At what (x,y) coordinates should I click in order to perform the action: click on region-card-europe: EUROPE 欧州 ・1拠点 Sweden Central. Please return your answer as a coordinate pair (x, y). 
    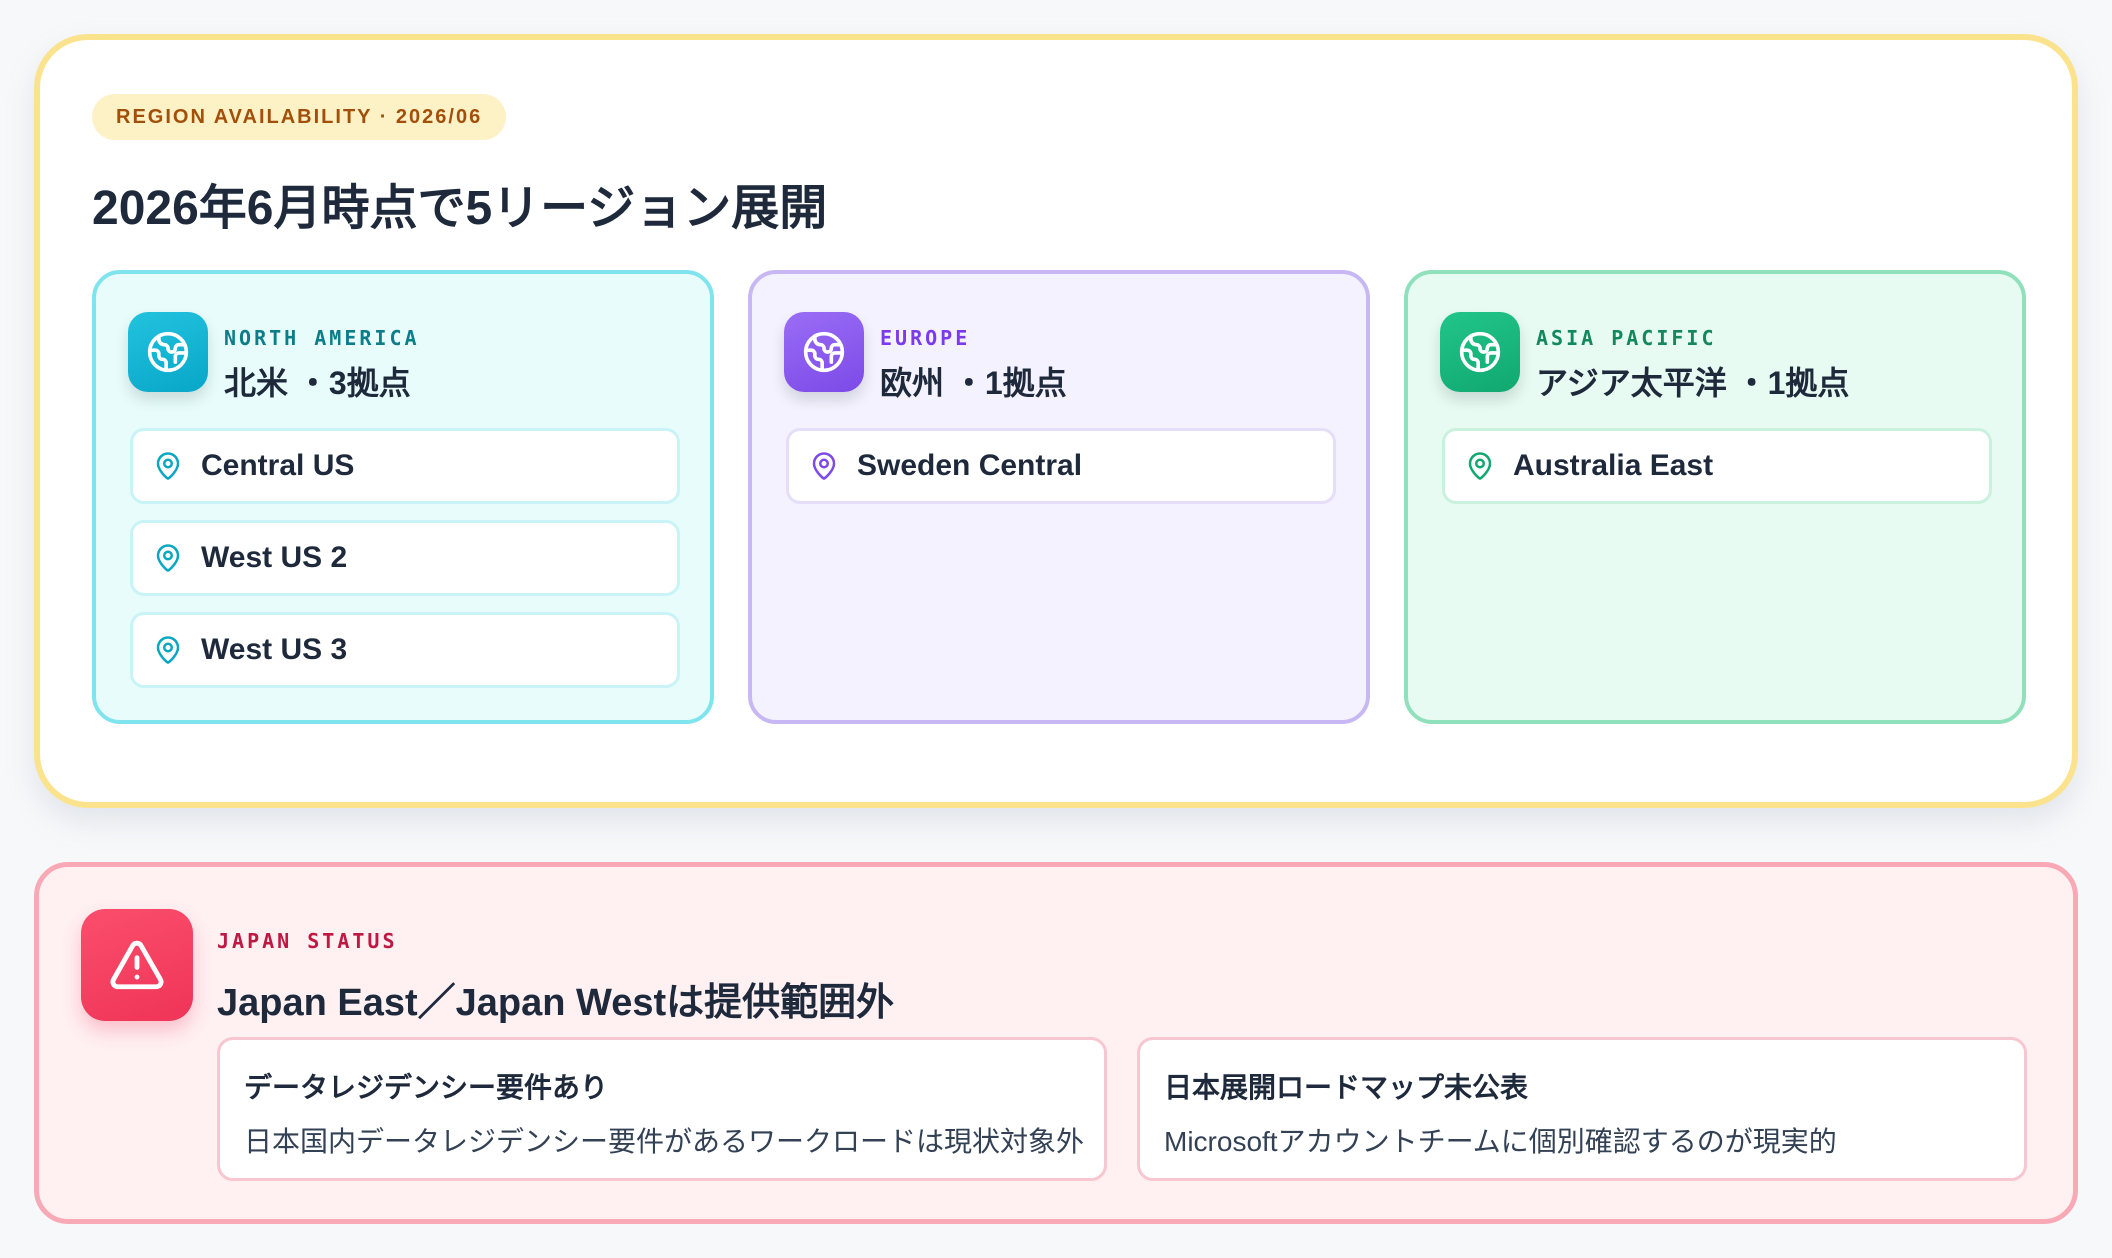
    Looking at the image, I should click on (1059, 497).